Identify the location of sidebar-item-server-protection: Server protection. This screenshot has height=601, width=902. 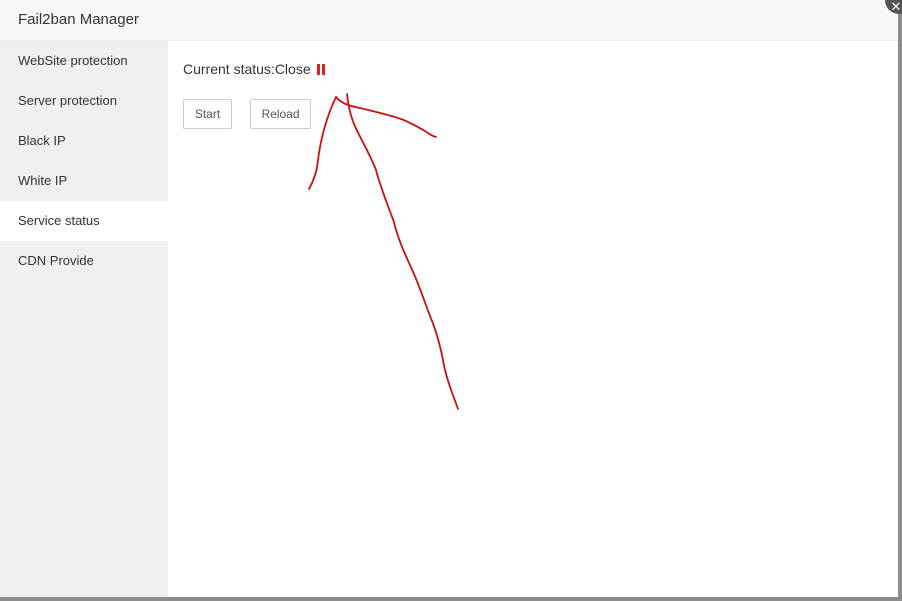
(84, 101).